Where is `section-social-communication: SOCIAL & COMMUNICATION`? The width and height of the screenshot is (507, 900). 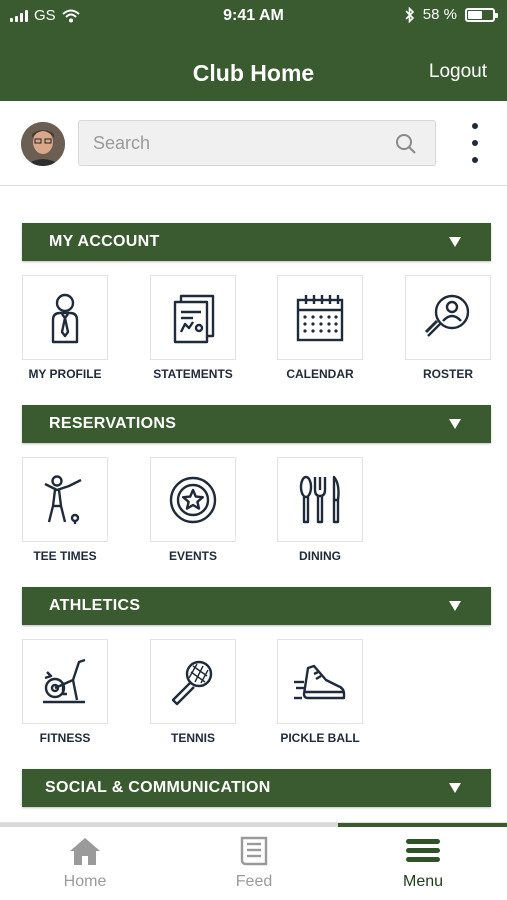
section-social-communication: SOCIAL & COMMUNICATION is located at coordinates (256, 788).